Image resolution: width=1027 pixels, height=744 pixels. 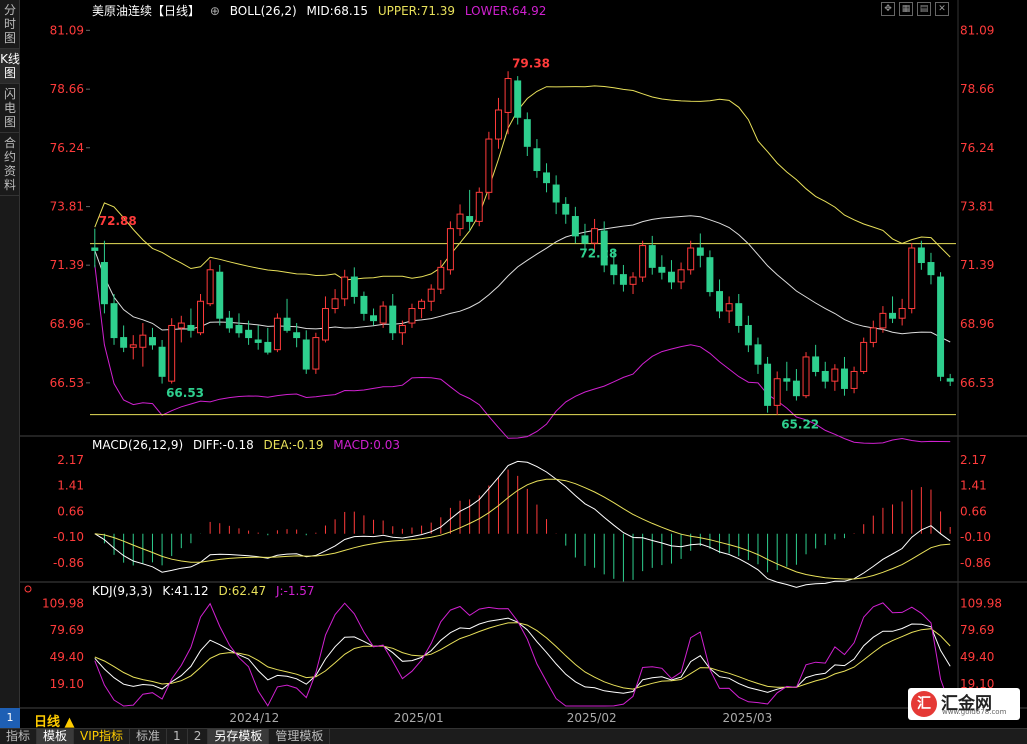 What do you see at coordinates (924, 9) in the screenshot?
I see `chart-icon: ▤` at bounding box center [924, 9].